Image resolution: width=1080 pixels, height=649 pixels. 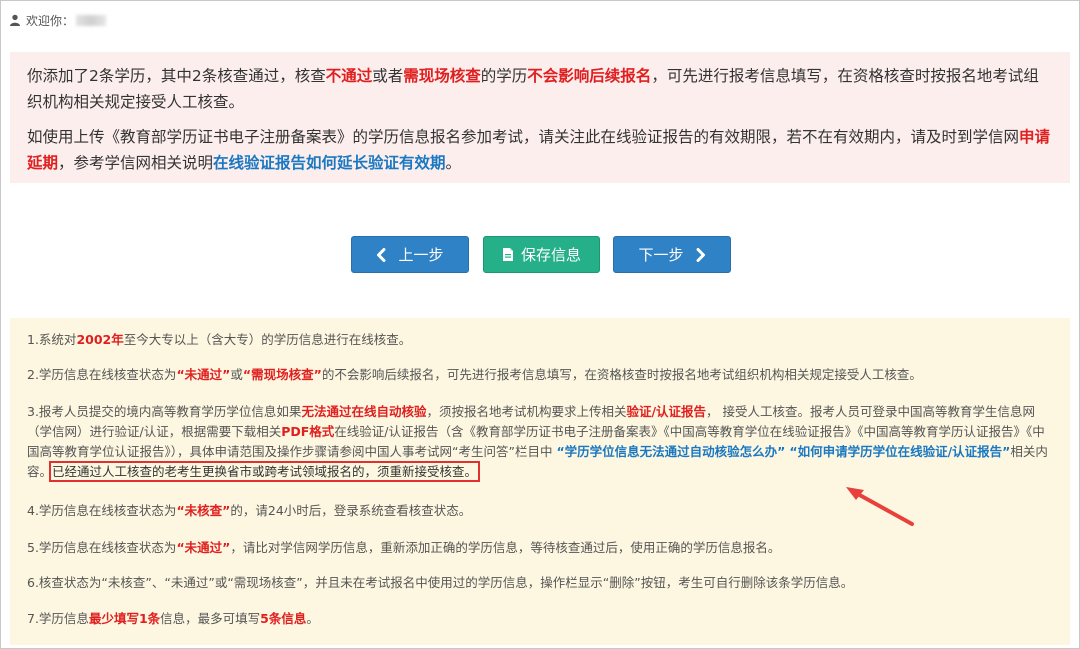 What do you see at coordinates (164, 411) in the screenshot?
I see `tip-text: 3.报考人员提交的境内高等教育学历学位信息如果` at bounding box center [164, 411].